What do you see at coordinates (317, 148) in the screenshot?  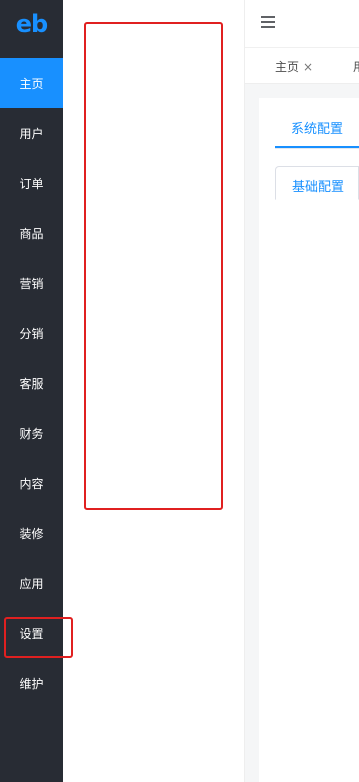 I see `tab-divider` at bounding box center [317, 148].